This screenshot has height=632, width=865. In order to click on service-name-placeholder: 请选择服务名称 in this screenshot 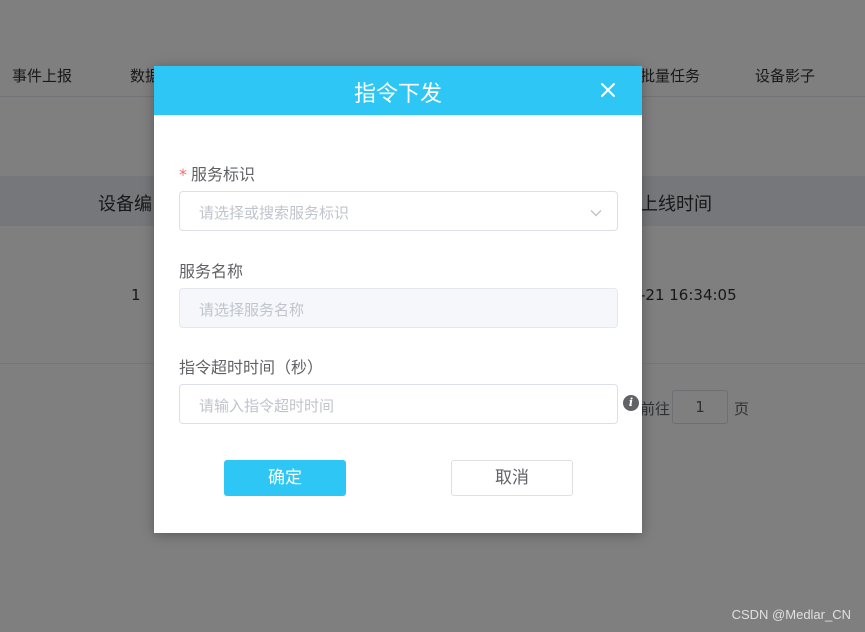, I will do `click(252, 310)`.